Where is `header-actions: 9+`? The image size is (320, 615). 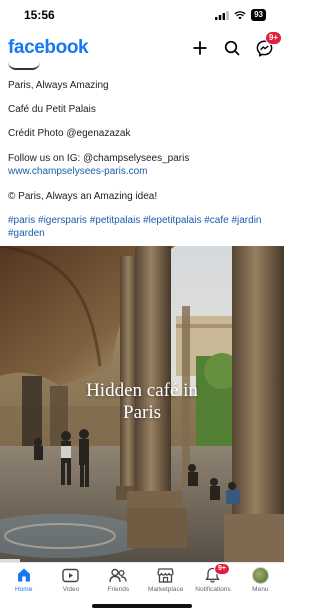 header-actions: 9+ is located at coordinates (236, 44).